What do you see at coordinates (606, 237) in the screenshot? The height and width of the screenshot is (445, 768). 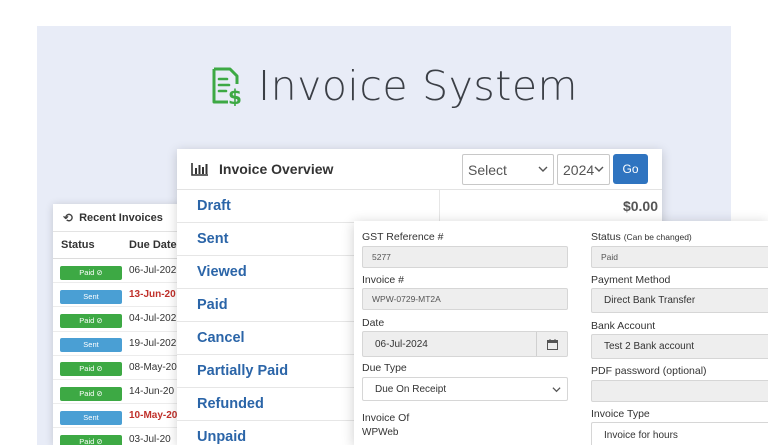 I see `status-label-text: Status` at bounding box center [606, 237].